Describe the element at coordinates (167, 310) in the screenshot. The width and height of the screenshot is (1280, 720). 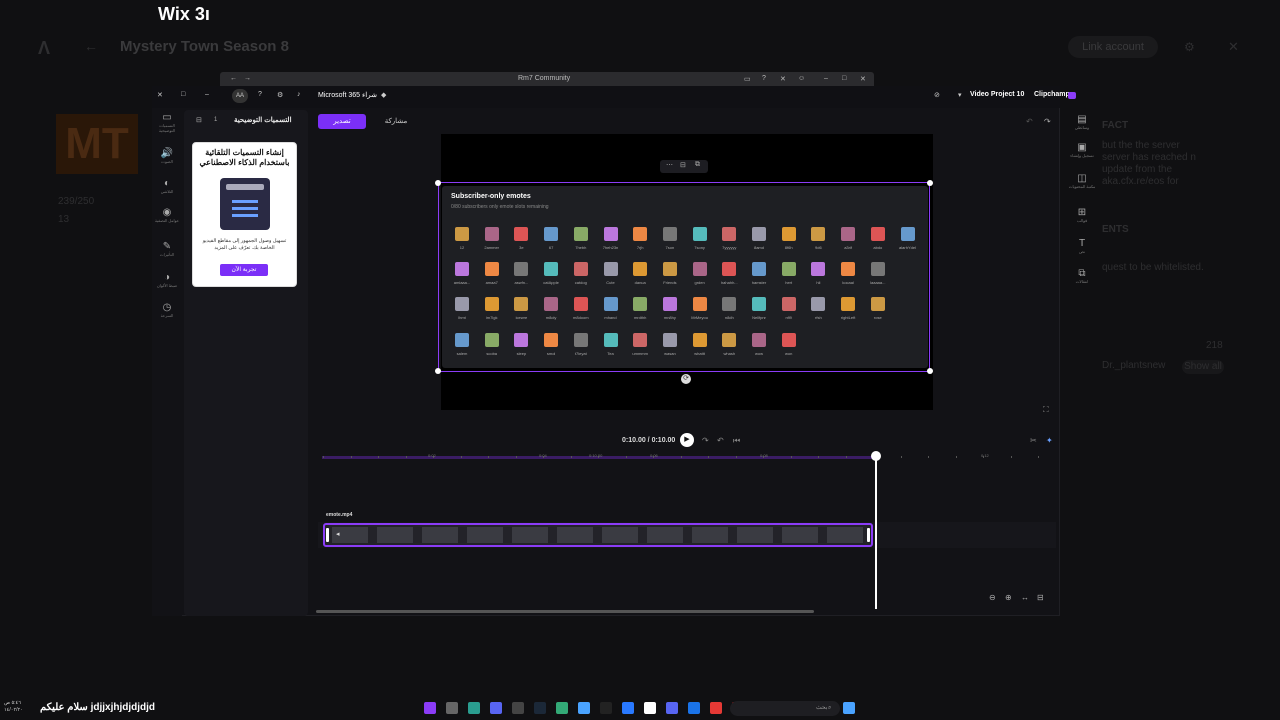
I see `rail-speed: ◷ السرعة` at that location.